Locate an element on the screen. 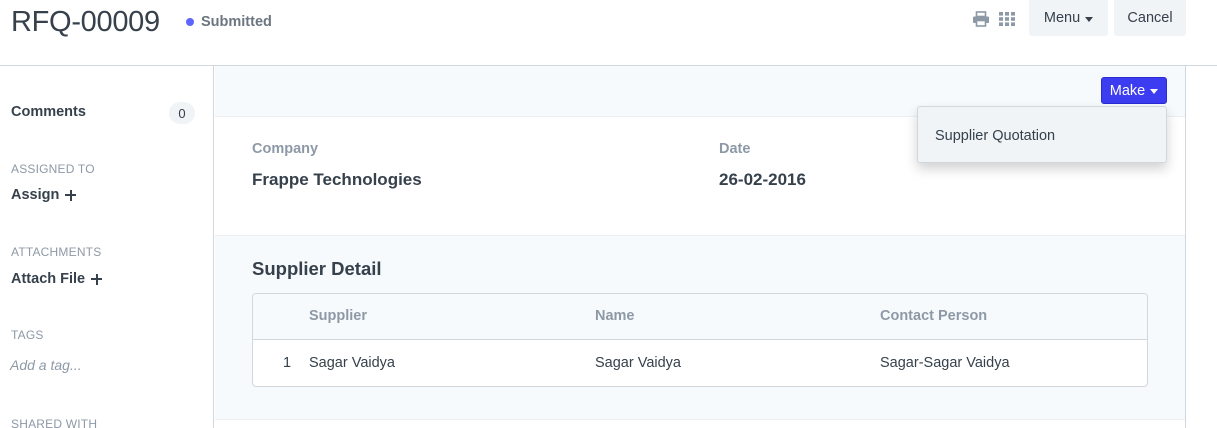 This screenshot has height=428, width=1217. attachments-heading: ATTACHMENTS is located at coordinates (56, 252).